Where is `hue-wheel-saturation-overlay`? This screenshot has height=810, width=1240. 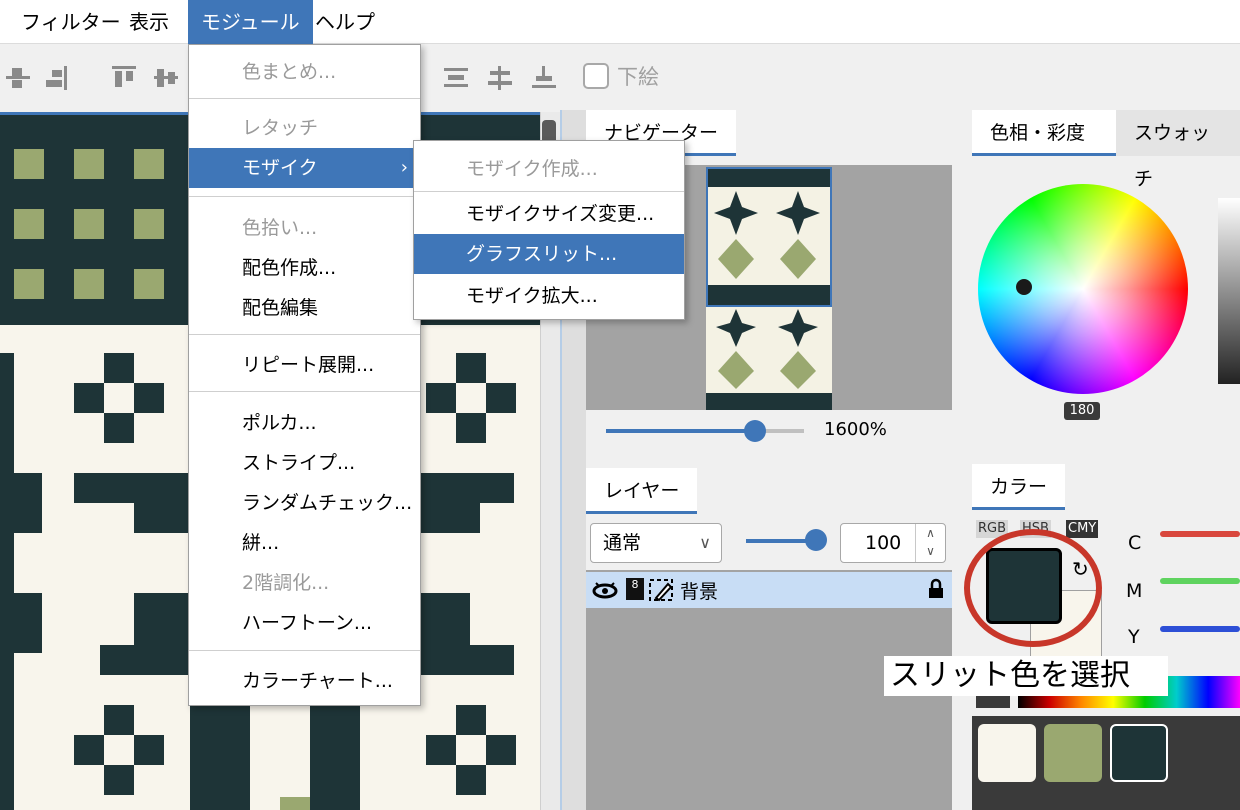
hue-wheel-saturation-overlay is located at coordinates (1083, 289).